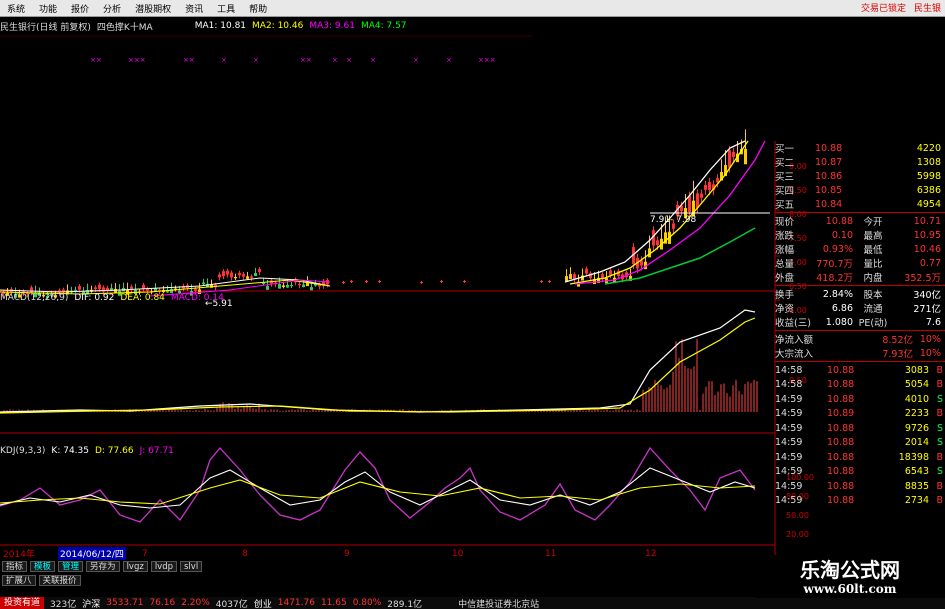  I want to click on tick-row: 14:59 10.88 8835 B, so click(860, 486).